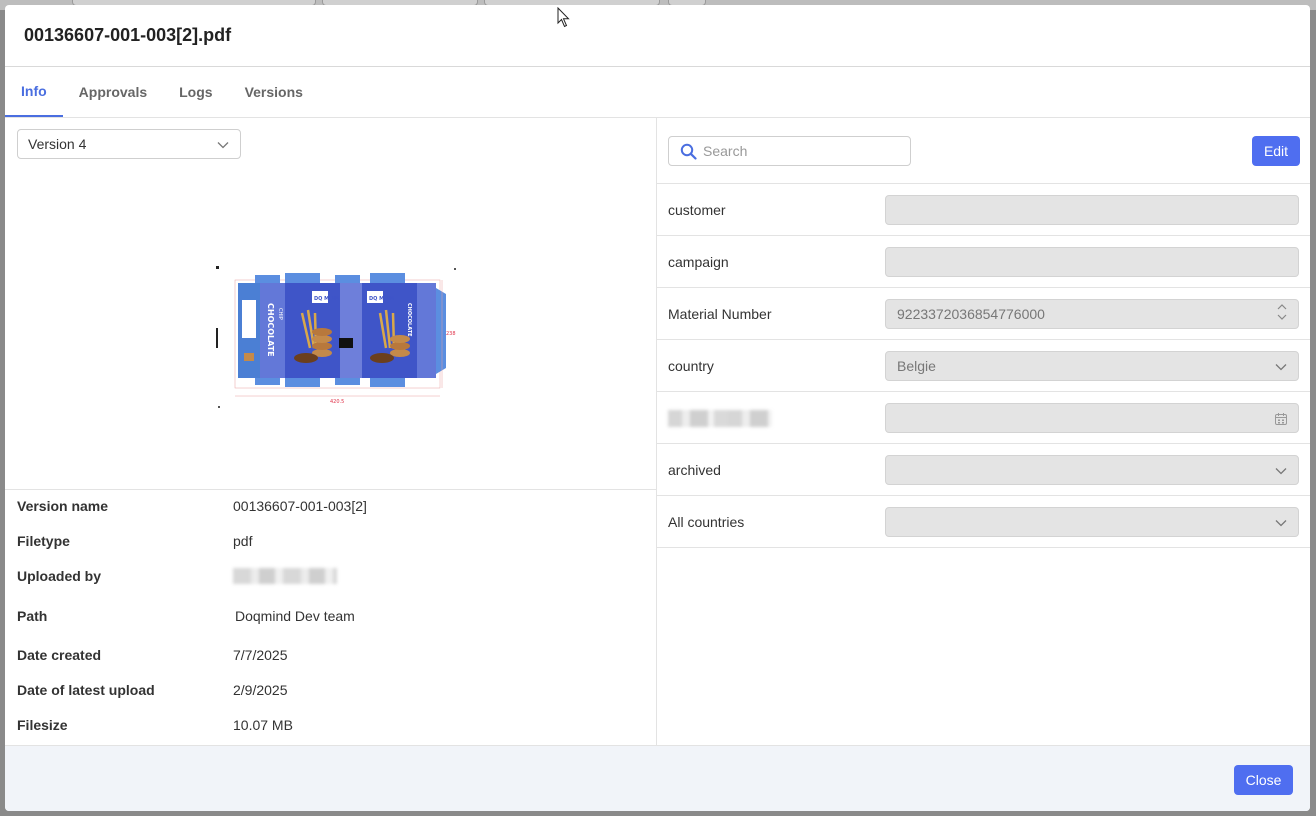 This screenshot has width=1316, height=816. Describe the element at coordinates (697, 210) in the screenshot. I see `field-label: customer` at that location.